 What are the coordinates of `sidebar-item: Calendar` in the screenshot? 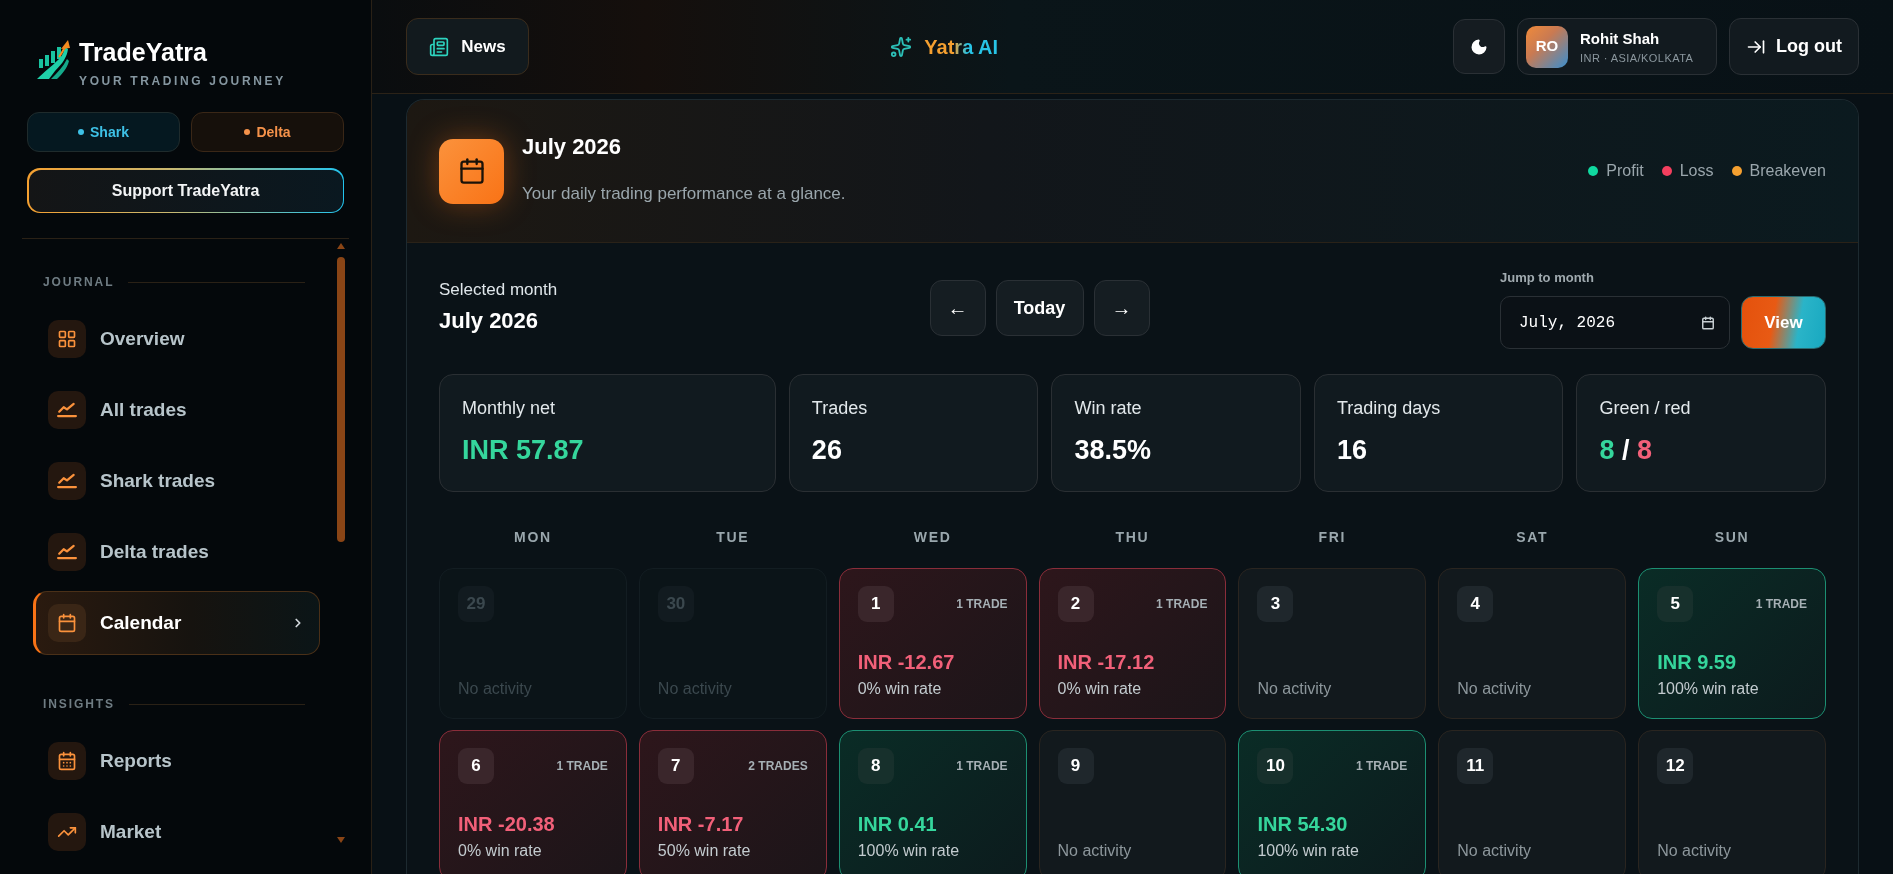 It's located at (176, 623).